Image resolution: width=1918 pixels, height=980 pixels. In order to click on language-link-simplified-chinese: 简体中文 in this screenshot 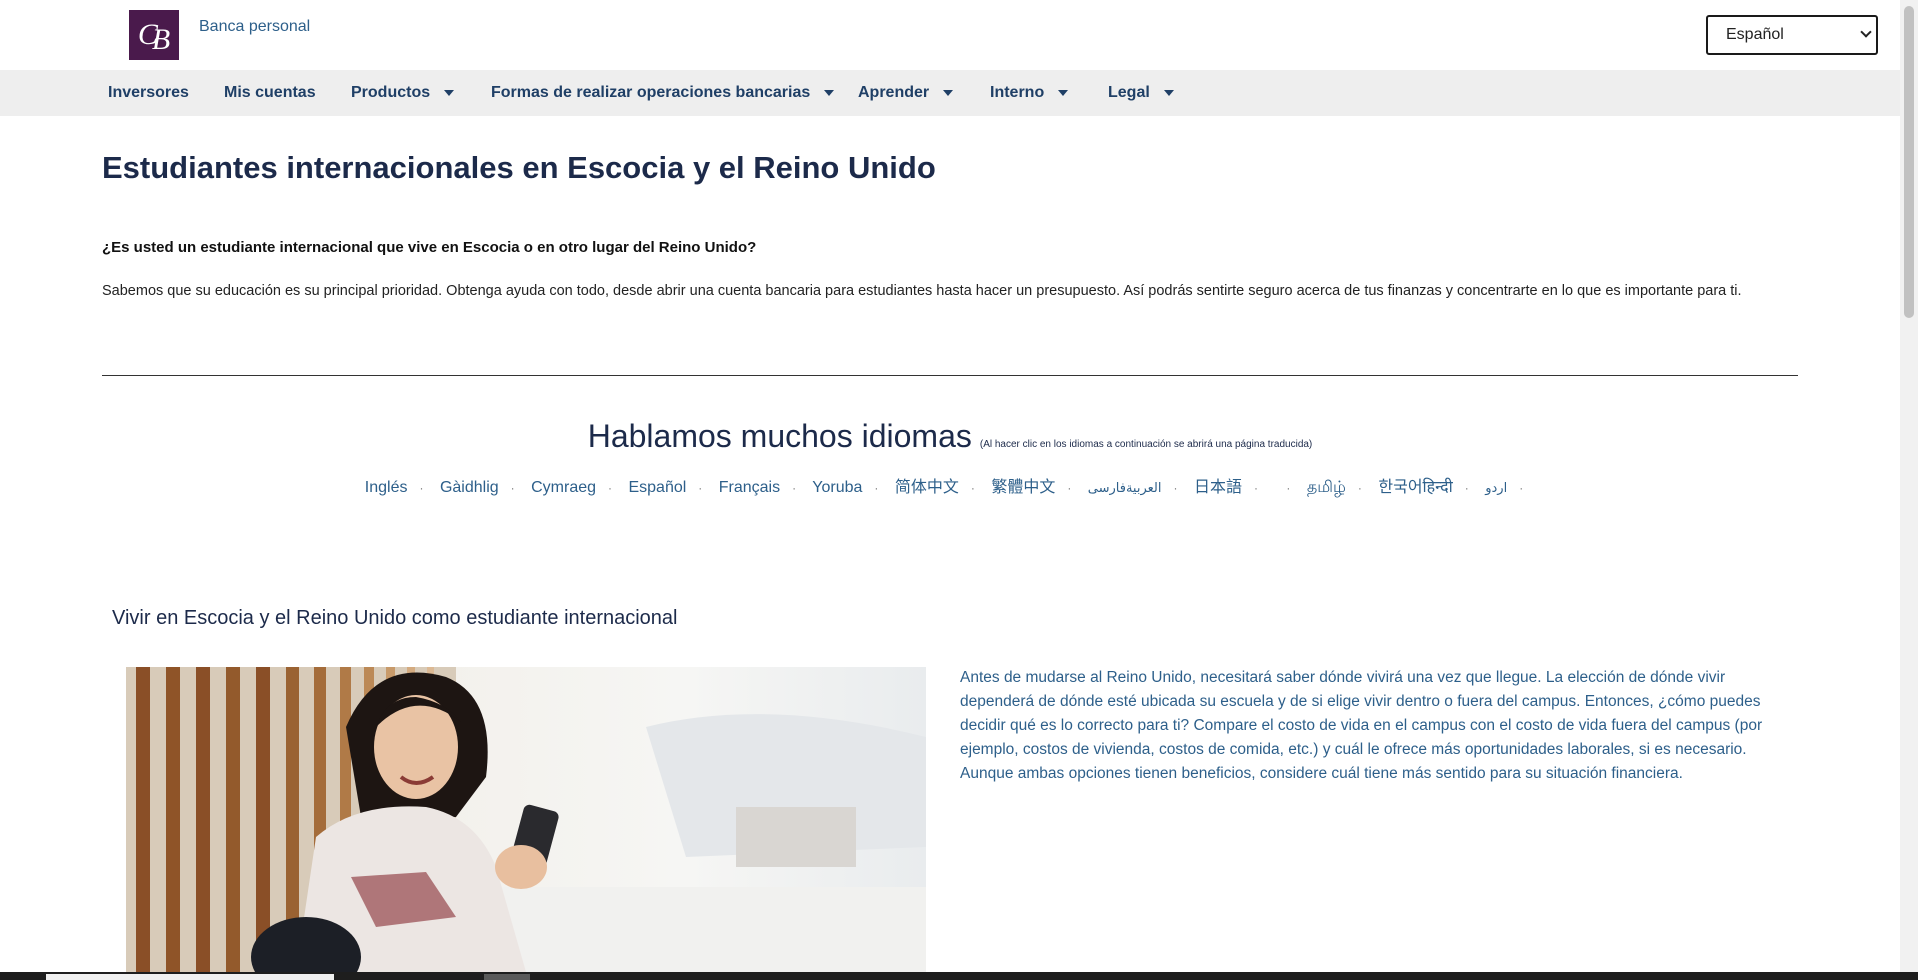, I will do `click(927, 487)`.